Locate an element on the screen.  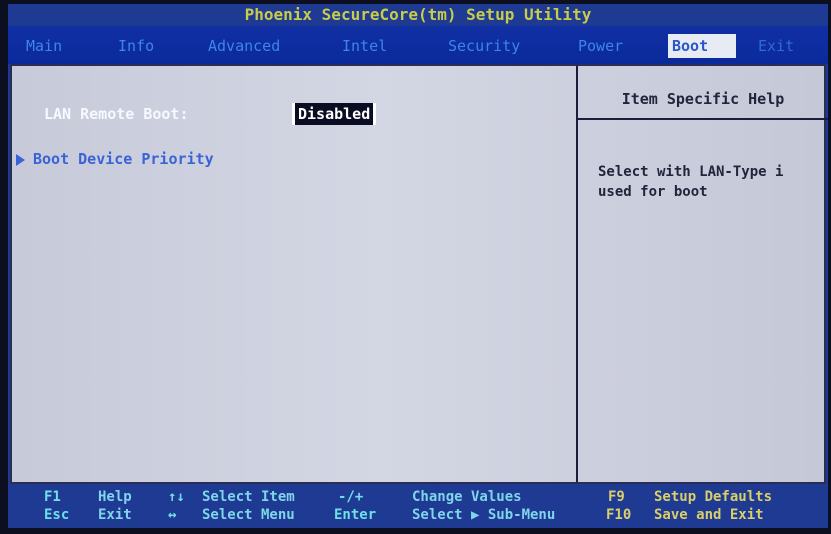
app-title: Phoenix SecureCore(tm) Setup Utility is located at coordinates (418, 14).